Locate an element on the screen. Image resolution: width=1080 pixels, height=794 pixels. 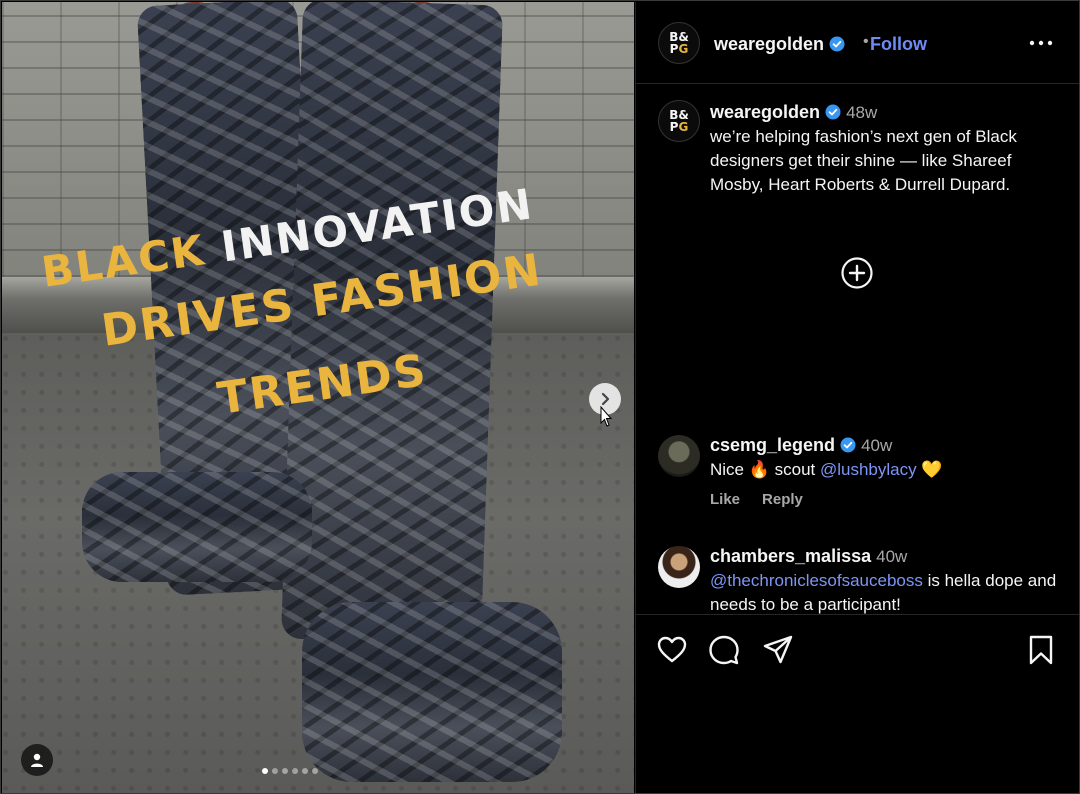
header-username-row: wearegolden is located at coordinates (779, 44).